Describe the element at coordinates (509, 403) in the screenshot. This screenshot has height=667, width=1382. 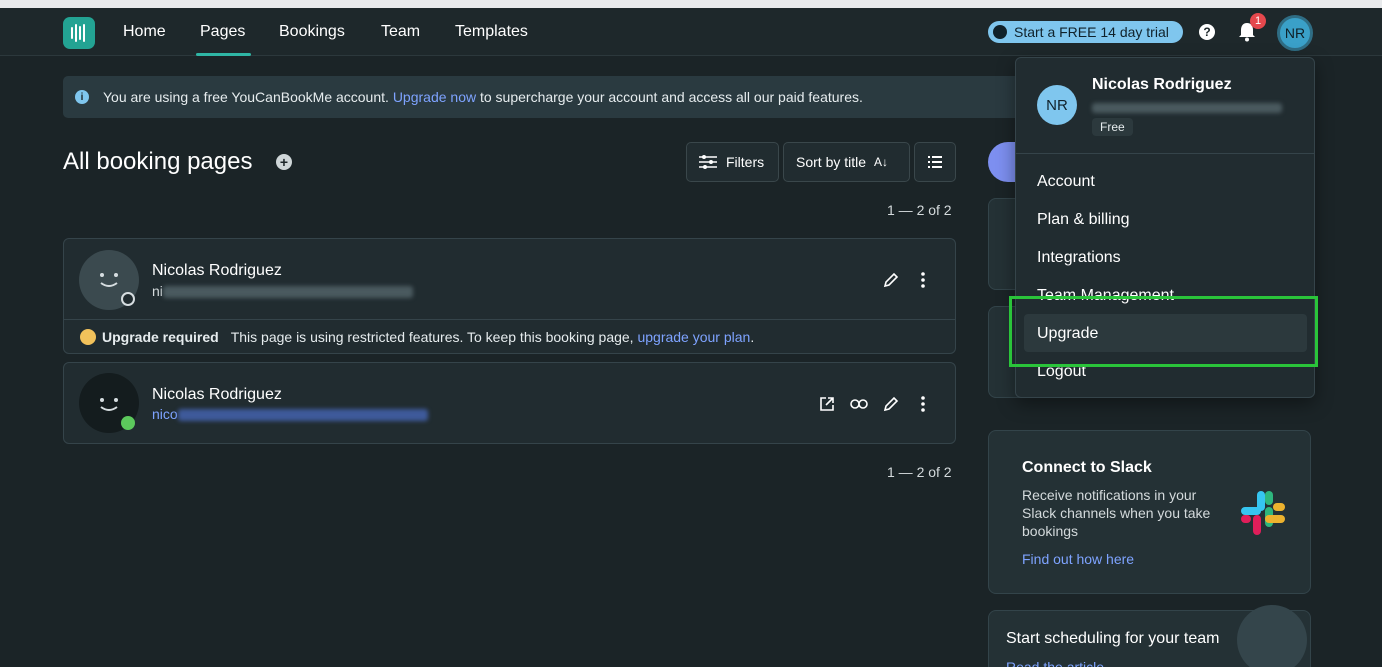
I see `booking-page-card: Nicolas Rodriguez nico` at that location.